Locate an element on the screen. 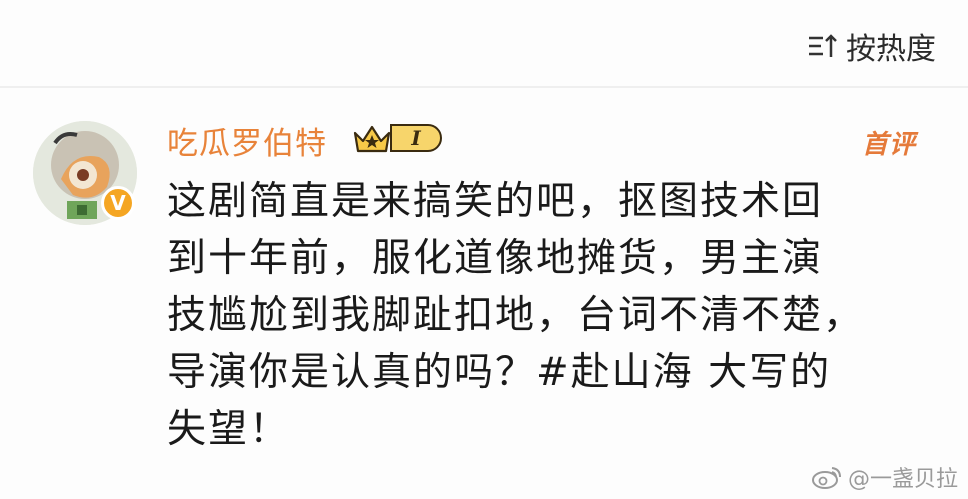 Image resolution: width=968 pixels, height=499 pixels. level-label: I is located at coordinates (416, 138).